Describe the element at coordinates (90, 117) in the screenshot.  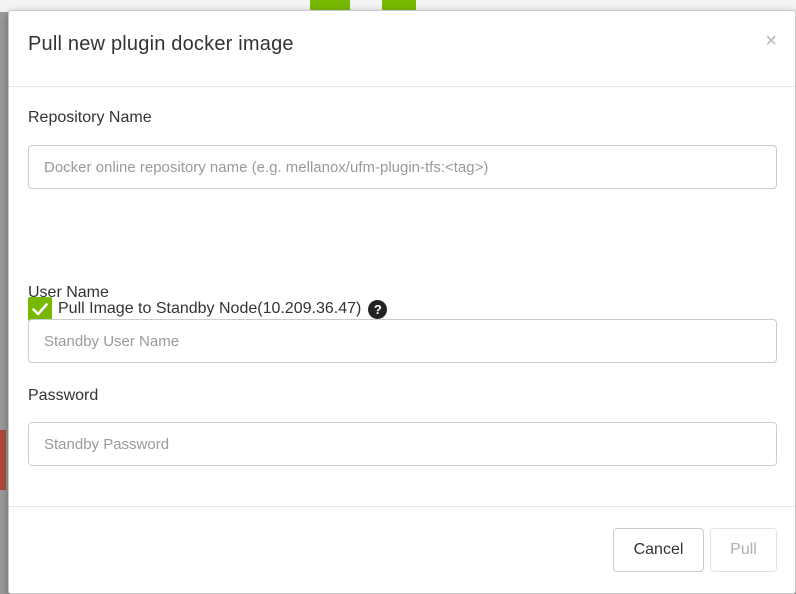
I see `repository-name-label: Repository Name` at that location.